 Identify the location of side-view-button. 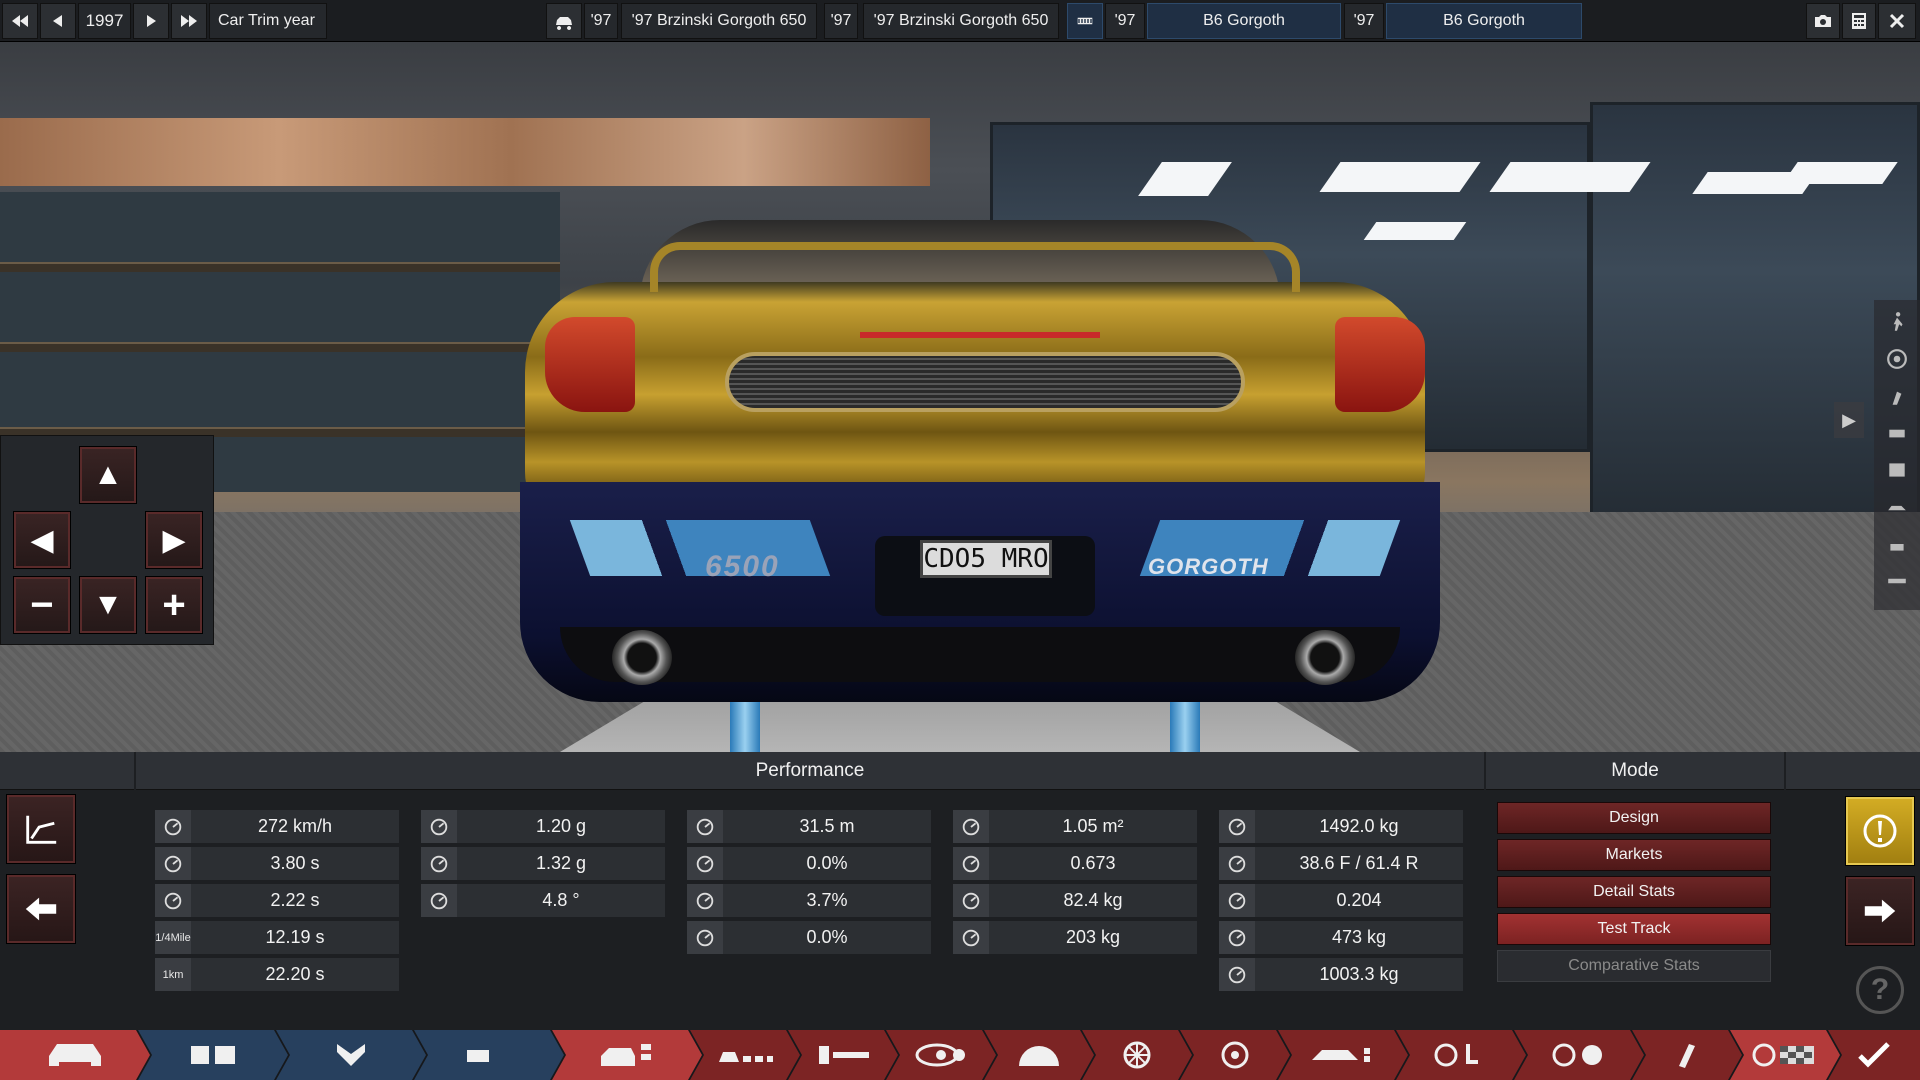
(1897, 507).